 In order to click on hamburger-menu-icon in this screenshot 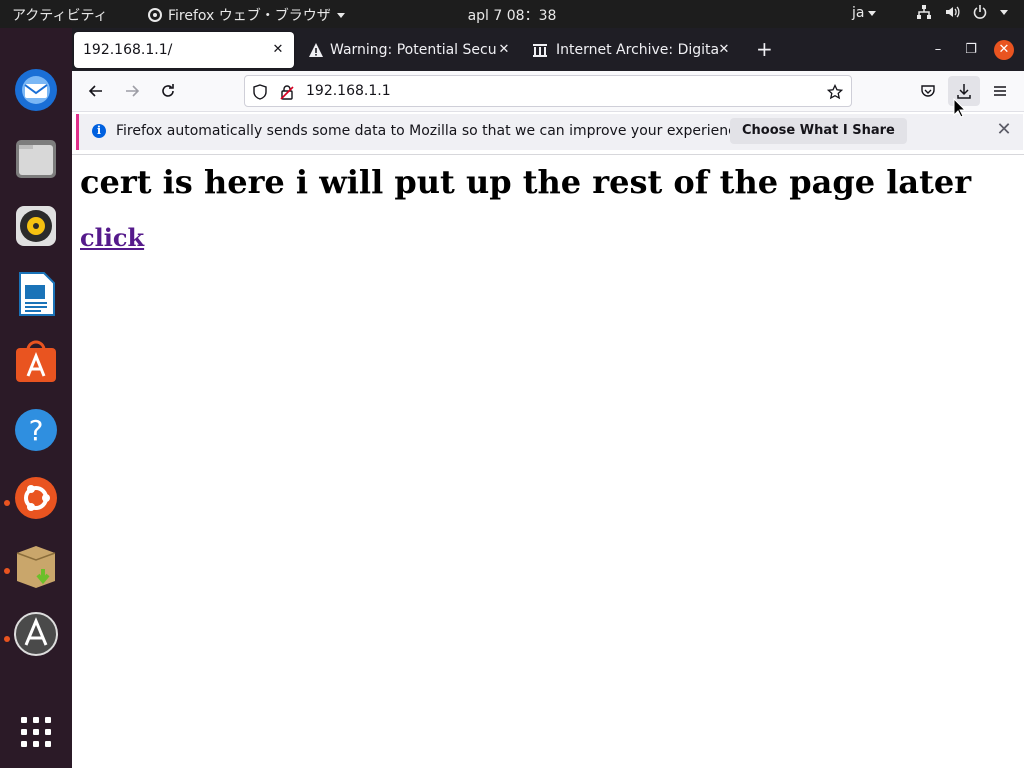, I will do `click(1000, 91)`.